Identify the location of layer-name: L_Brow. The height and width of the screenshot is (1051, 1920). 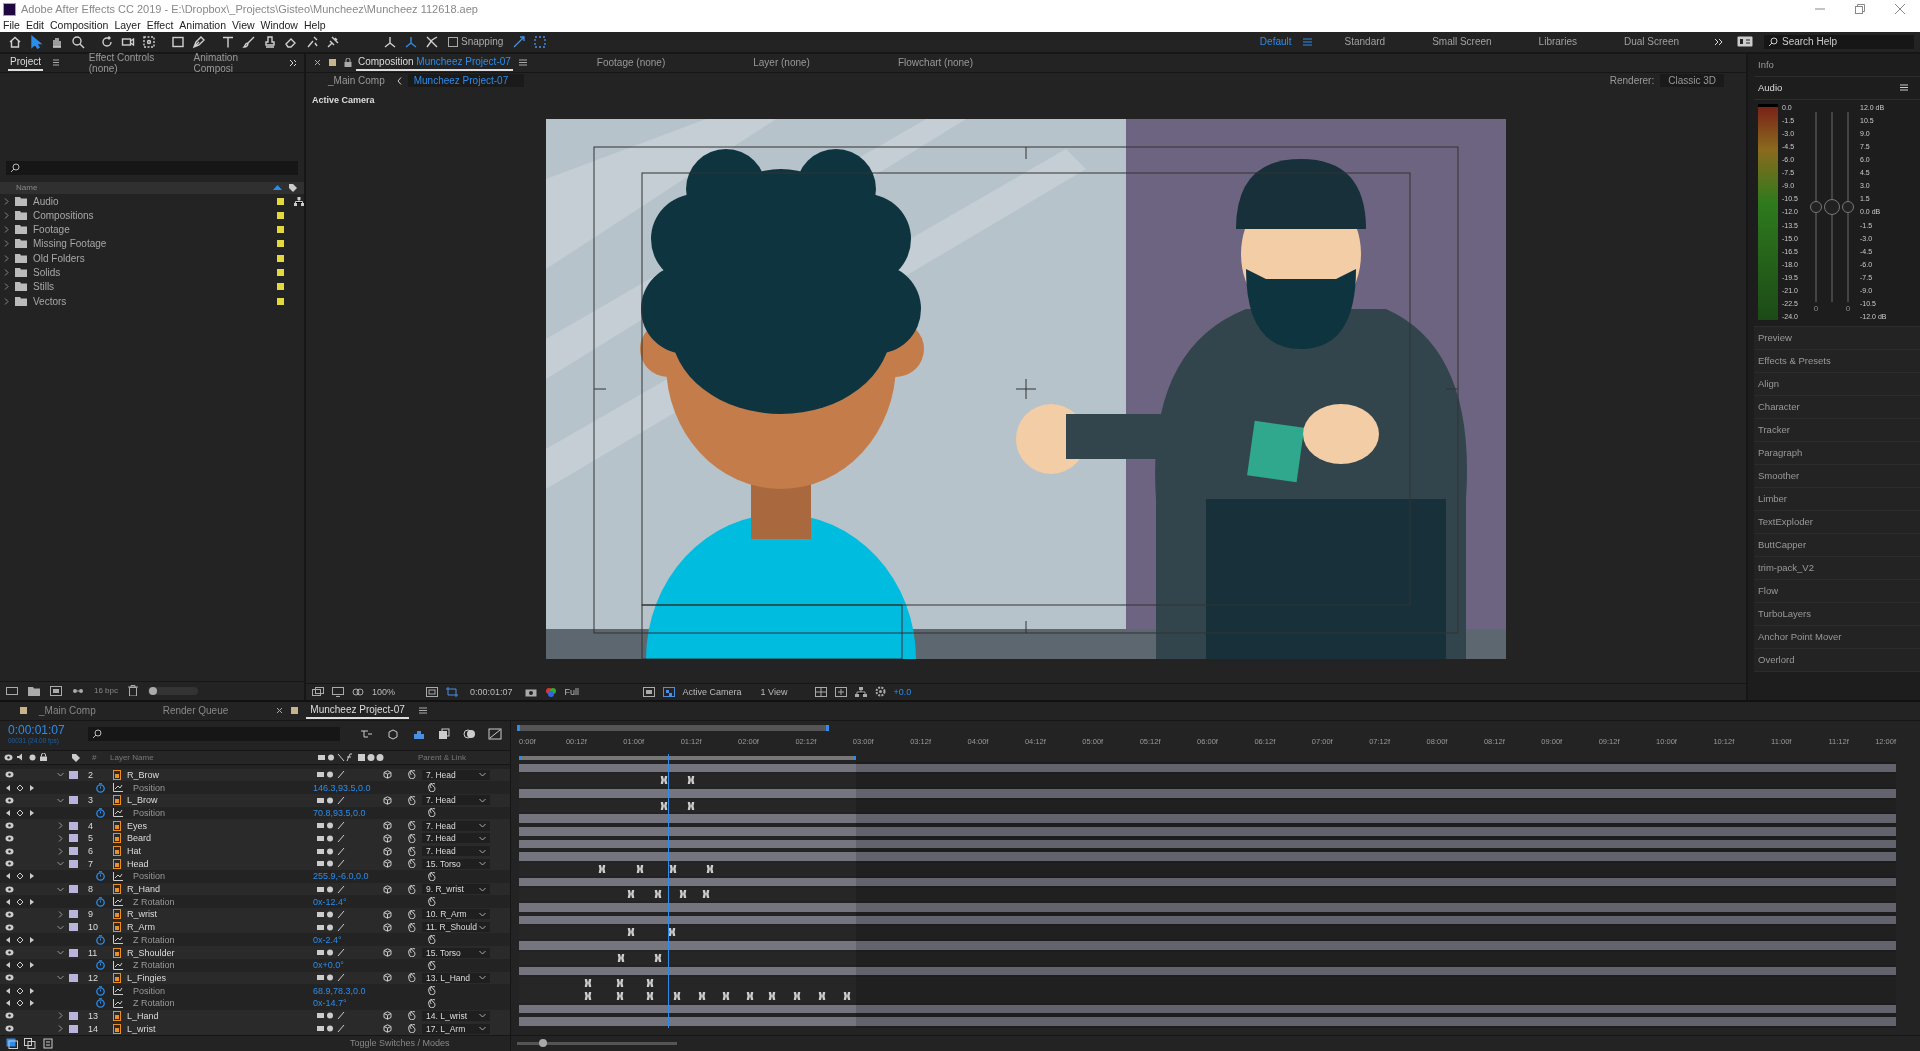
(217, 800).